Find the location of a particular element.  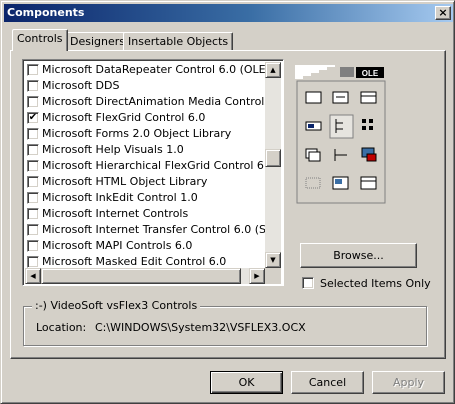

list-item-label: Microsoft Masked Edit Control 6.0 is located at coordinates (134, 261).